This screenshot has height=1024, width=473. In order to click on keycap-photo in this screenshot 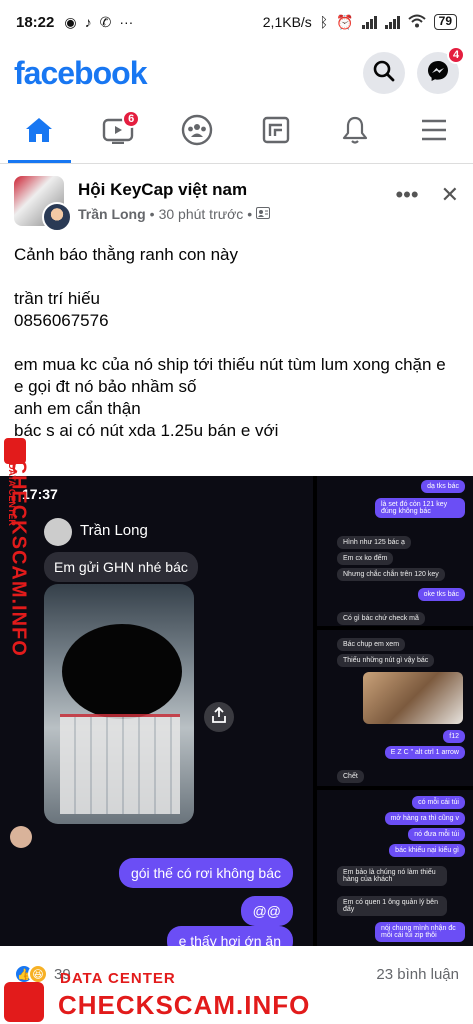, I will do `click(119, 704)`.